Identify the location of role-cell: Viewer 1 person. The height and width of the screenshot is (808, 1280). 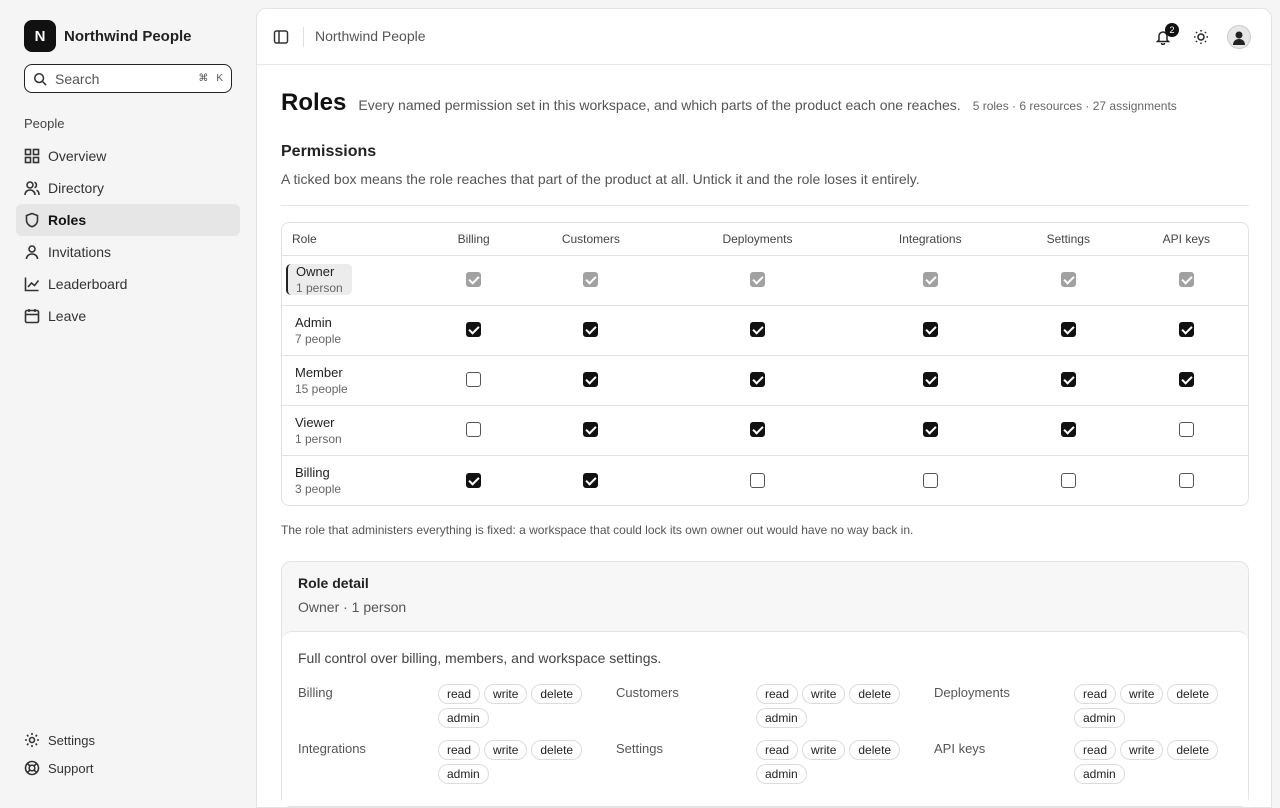
(357, 430).